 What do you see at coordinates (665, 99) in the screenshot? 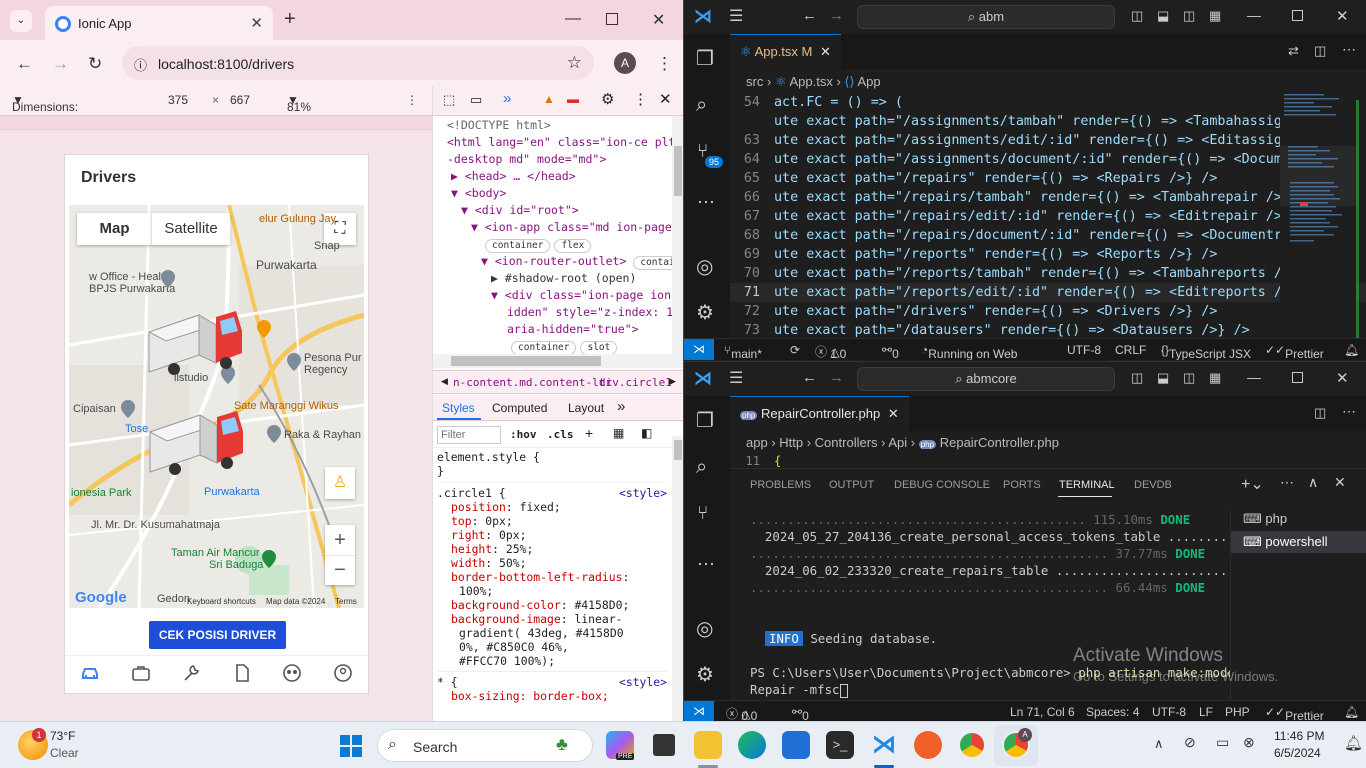
I see `close-devtools-icon: ✕` at bounding box center [665, 99].